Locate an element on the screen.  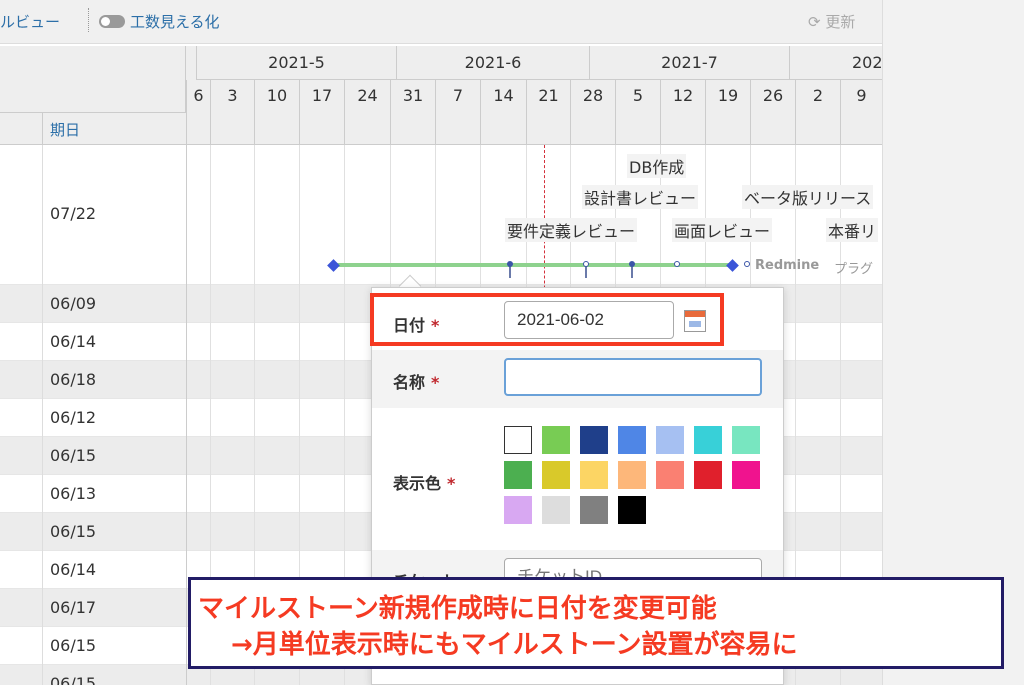
date-field-highlight is located at coordinates (547, 319).